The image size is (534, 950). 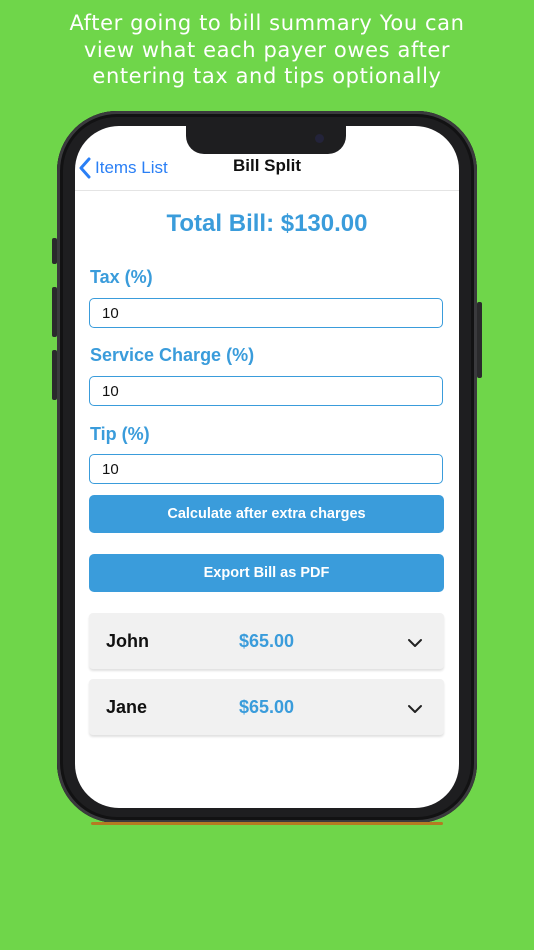 What do you see at coordinates (267, 223) in the screenshot?
I see `total-bill: Total Bill: $130.00` at bounding box center [267, 223].